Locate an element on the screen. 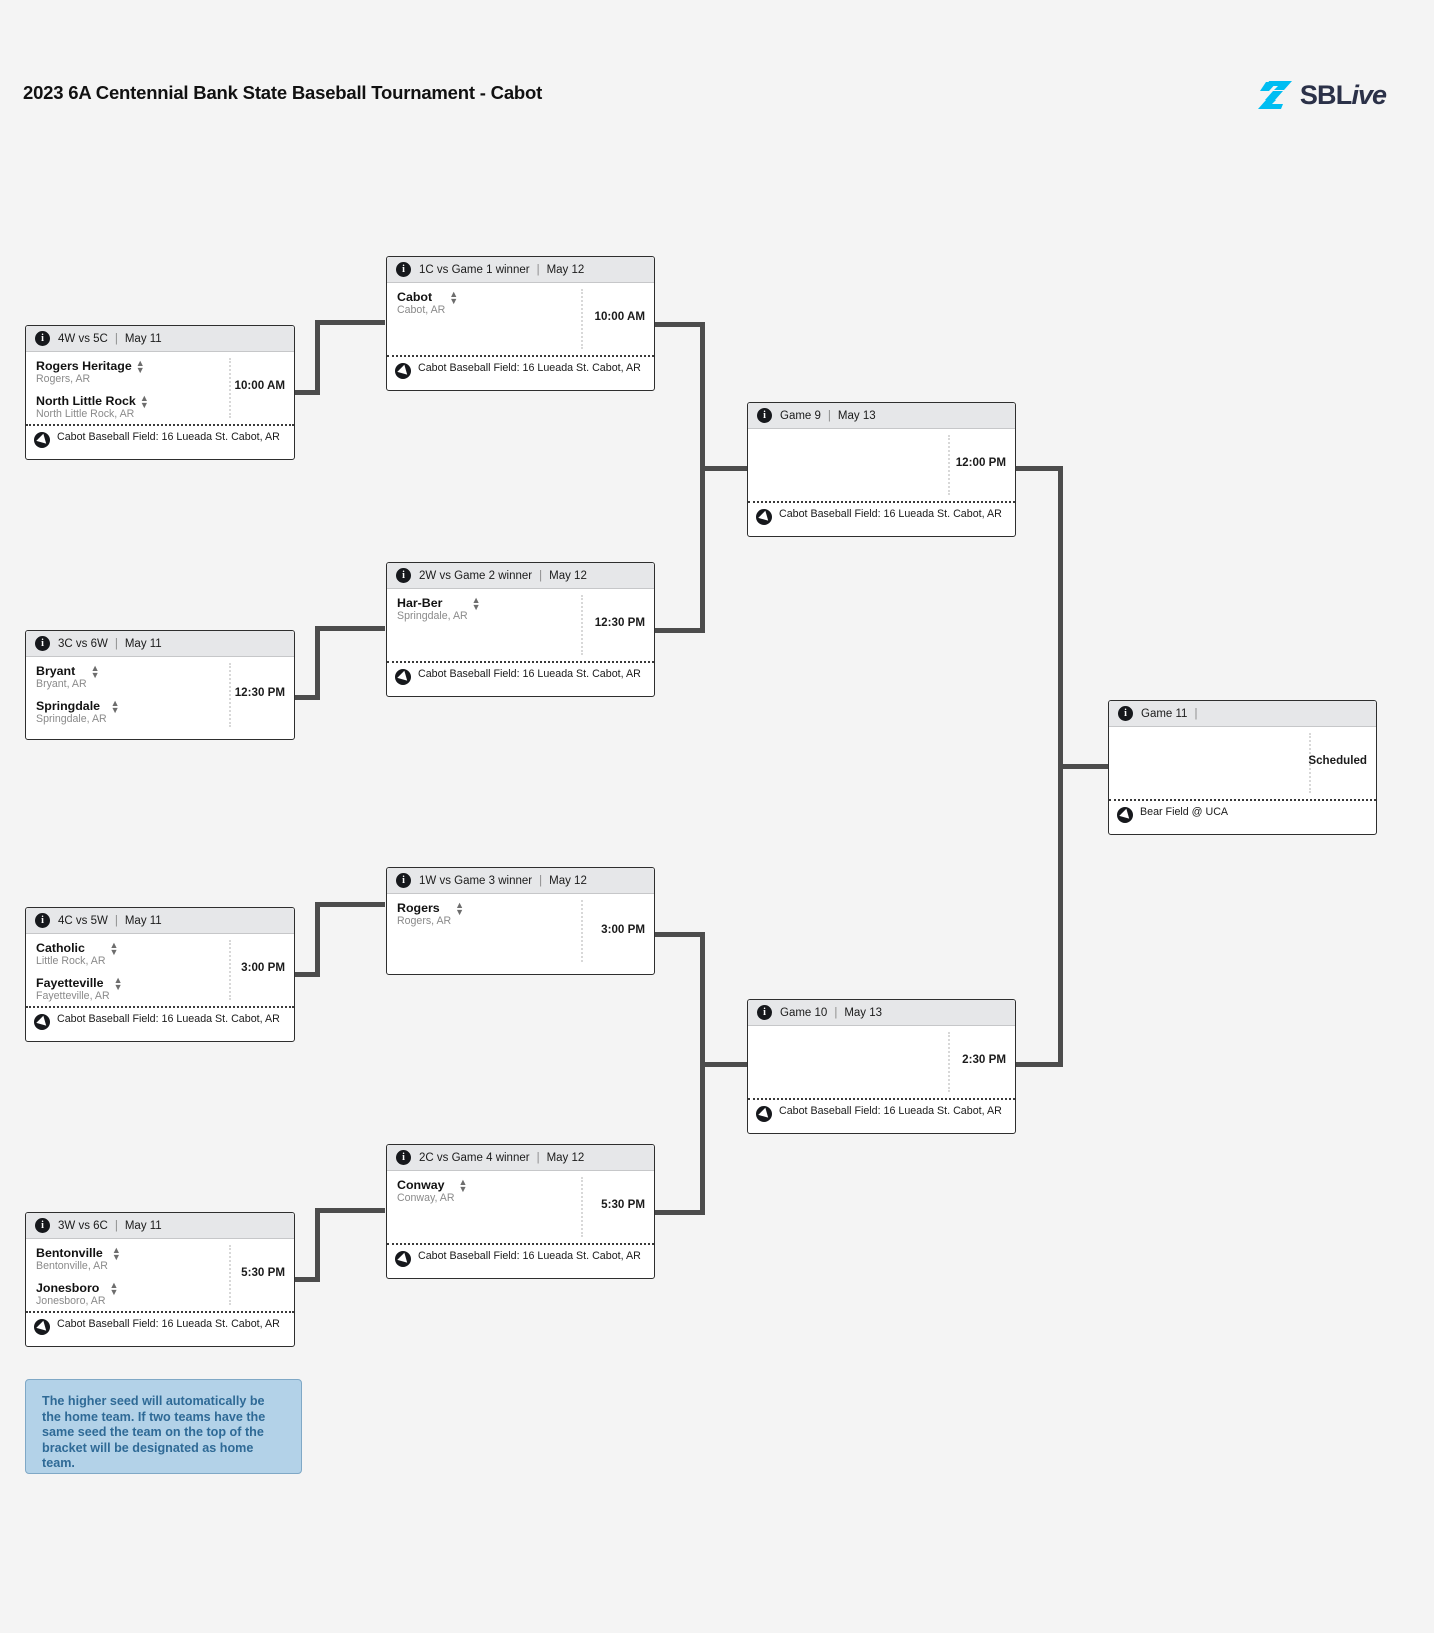 The width and height of the screenshot is (1434, 1633). team-row: Rogers Rogers, AR ▲ ▼ is located at coordinates (520, 915).